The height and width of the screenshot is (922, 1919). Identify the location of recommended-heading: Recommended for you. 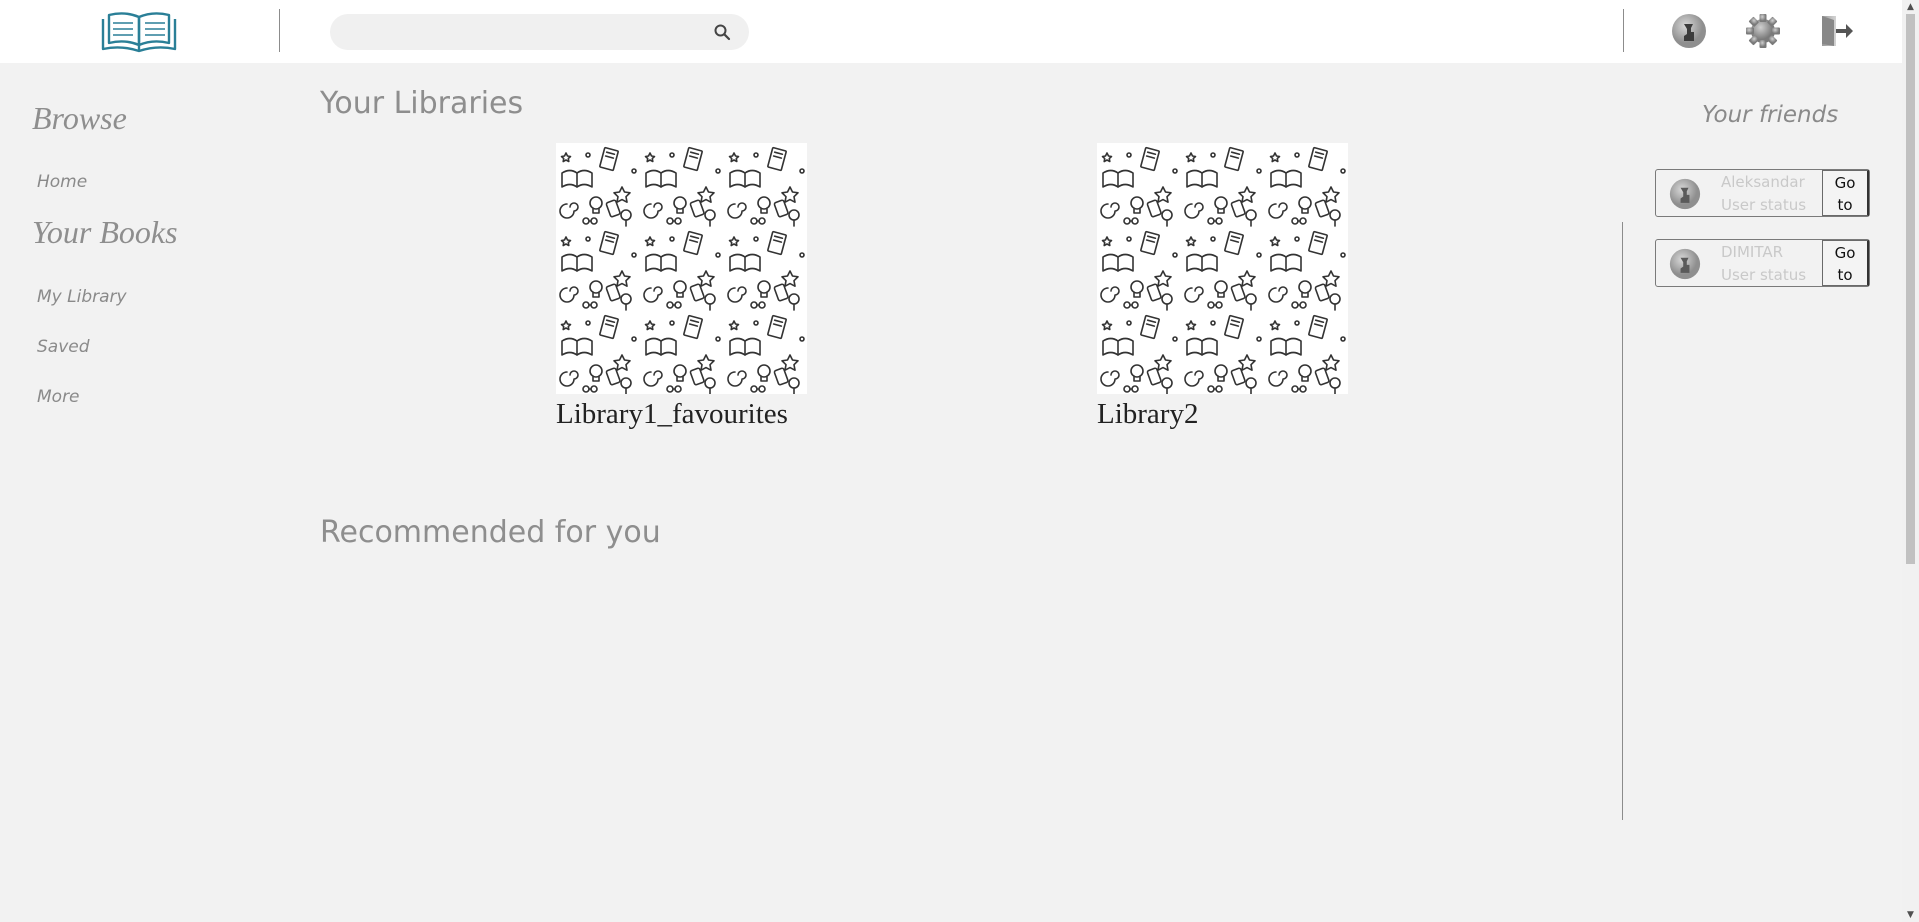
(490, 532).